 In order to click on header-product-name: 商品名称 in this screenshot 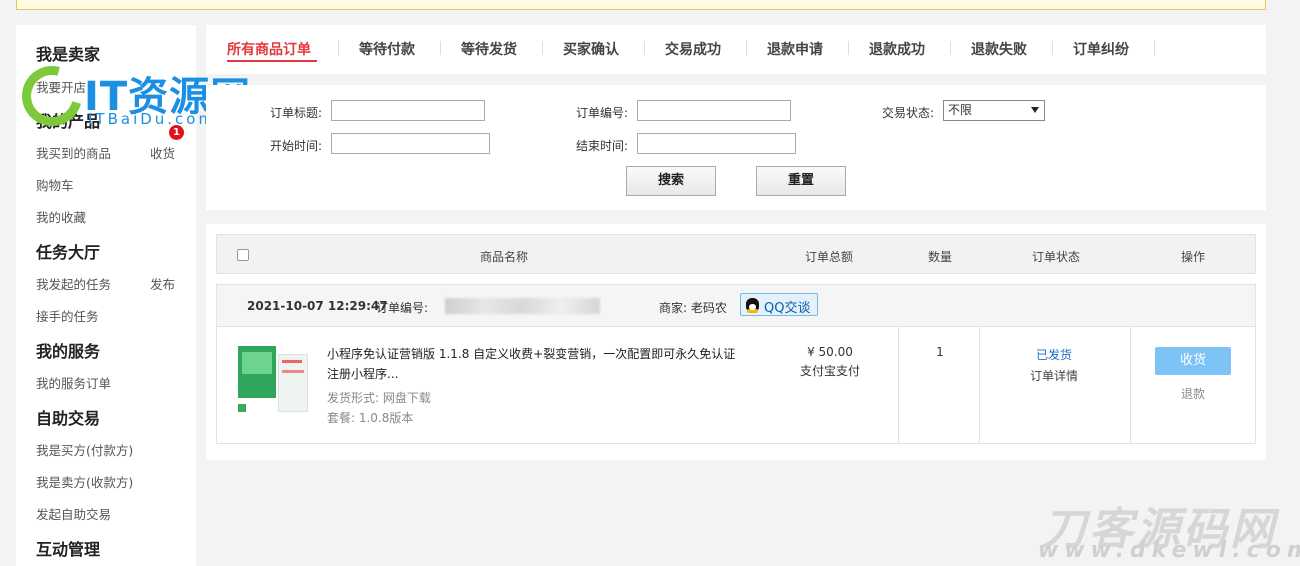, I will do `click(504, 257)`.